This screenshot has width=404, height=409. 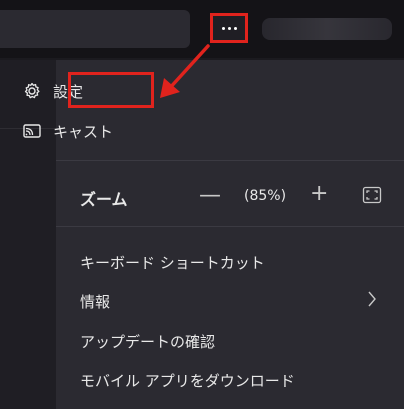 I want to click on profile-area-blurred, so click(x=327, y=29).